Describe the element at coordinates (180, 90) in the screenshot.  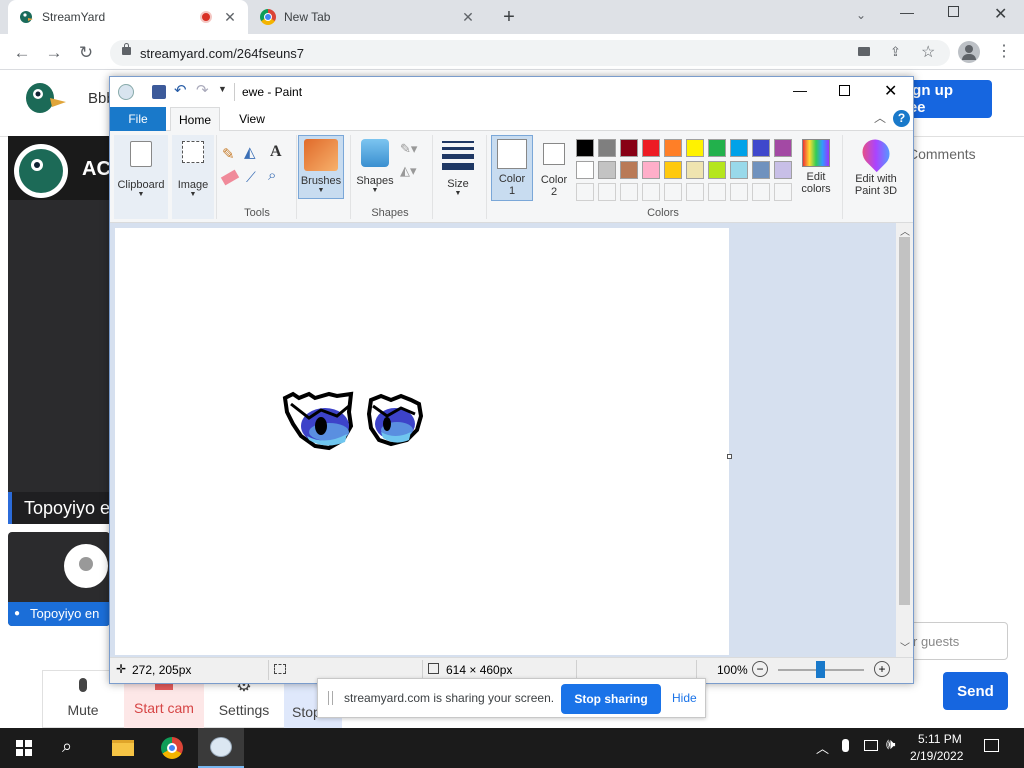
I see `undo-icon: ↶` at that location.